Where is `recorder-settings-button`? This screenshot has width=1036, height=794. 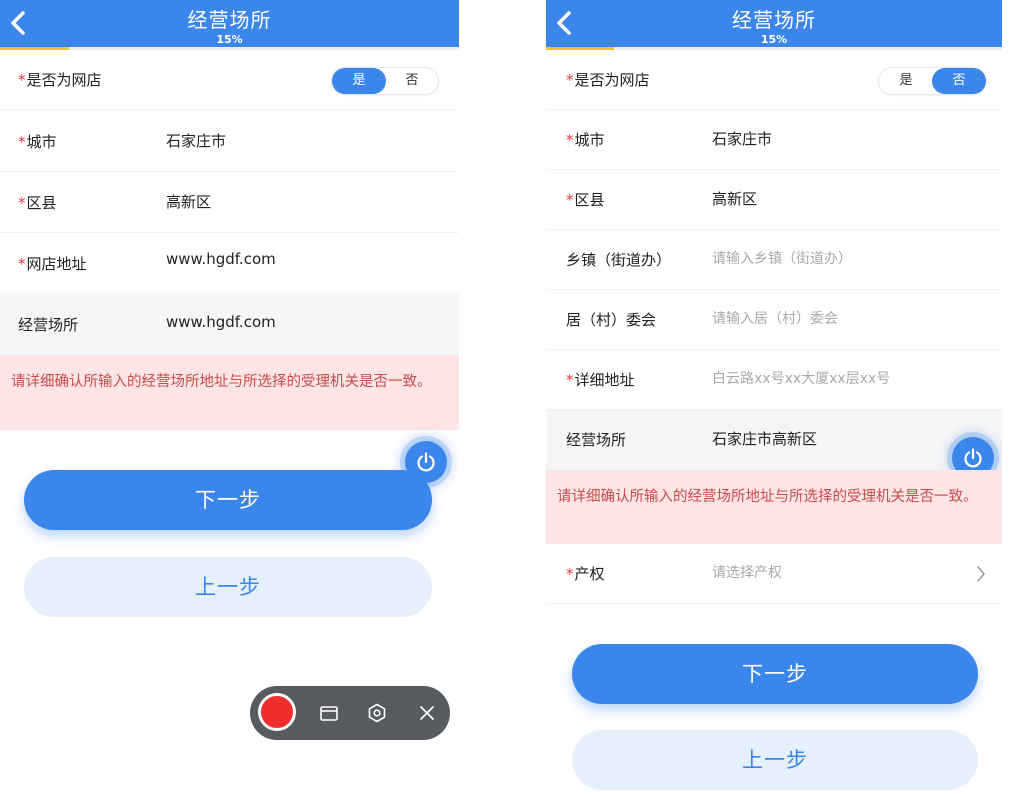
recorder-settings-button is located at coordinates (377, 713).